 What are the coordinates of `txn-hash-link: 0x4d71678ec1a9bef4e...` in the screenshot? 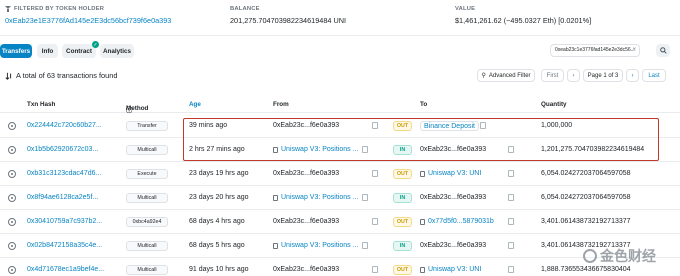 It's located at (65, 269).